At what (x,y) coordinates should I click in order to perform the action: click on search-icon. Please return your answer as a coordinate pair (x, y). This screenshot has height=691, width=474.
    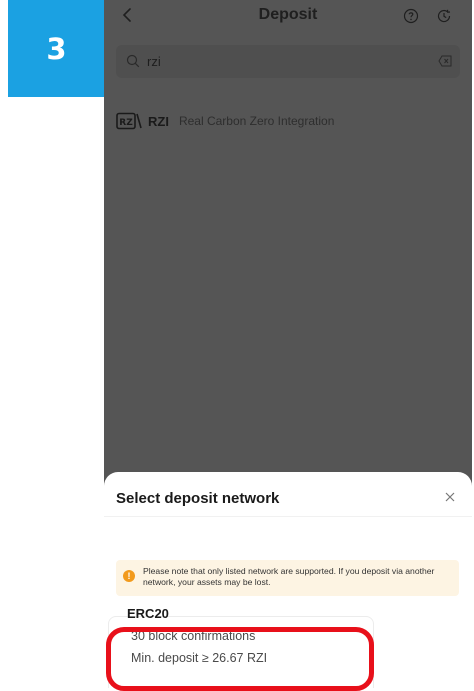
    Looking at the image, I should click on (133, 61).